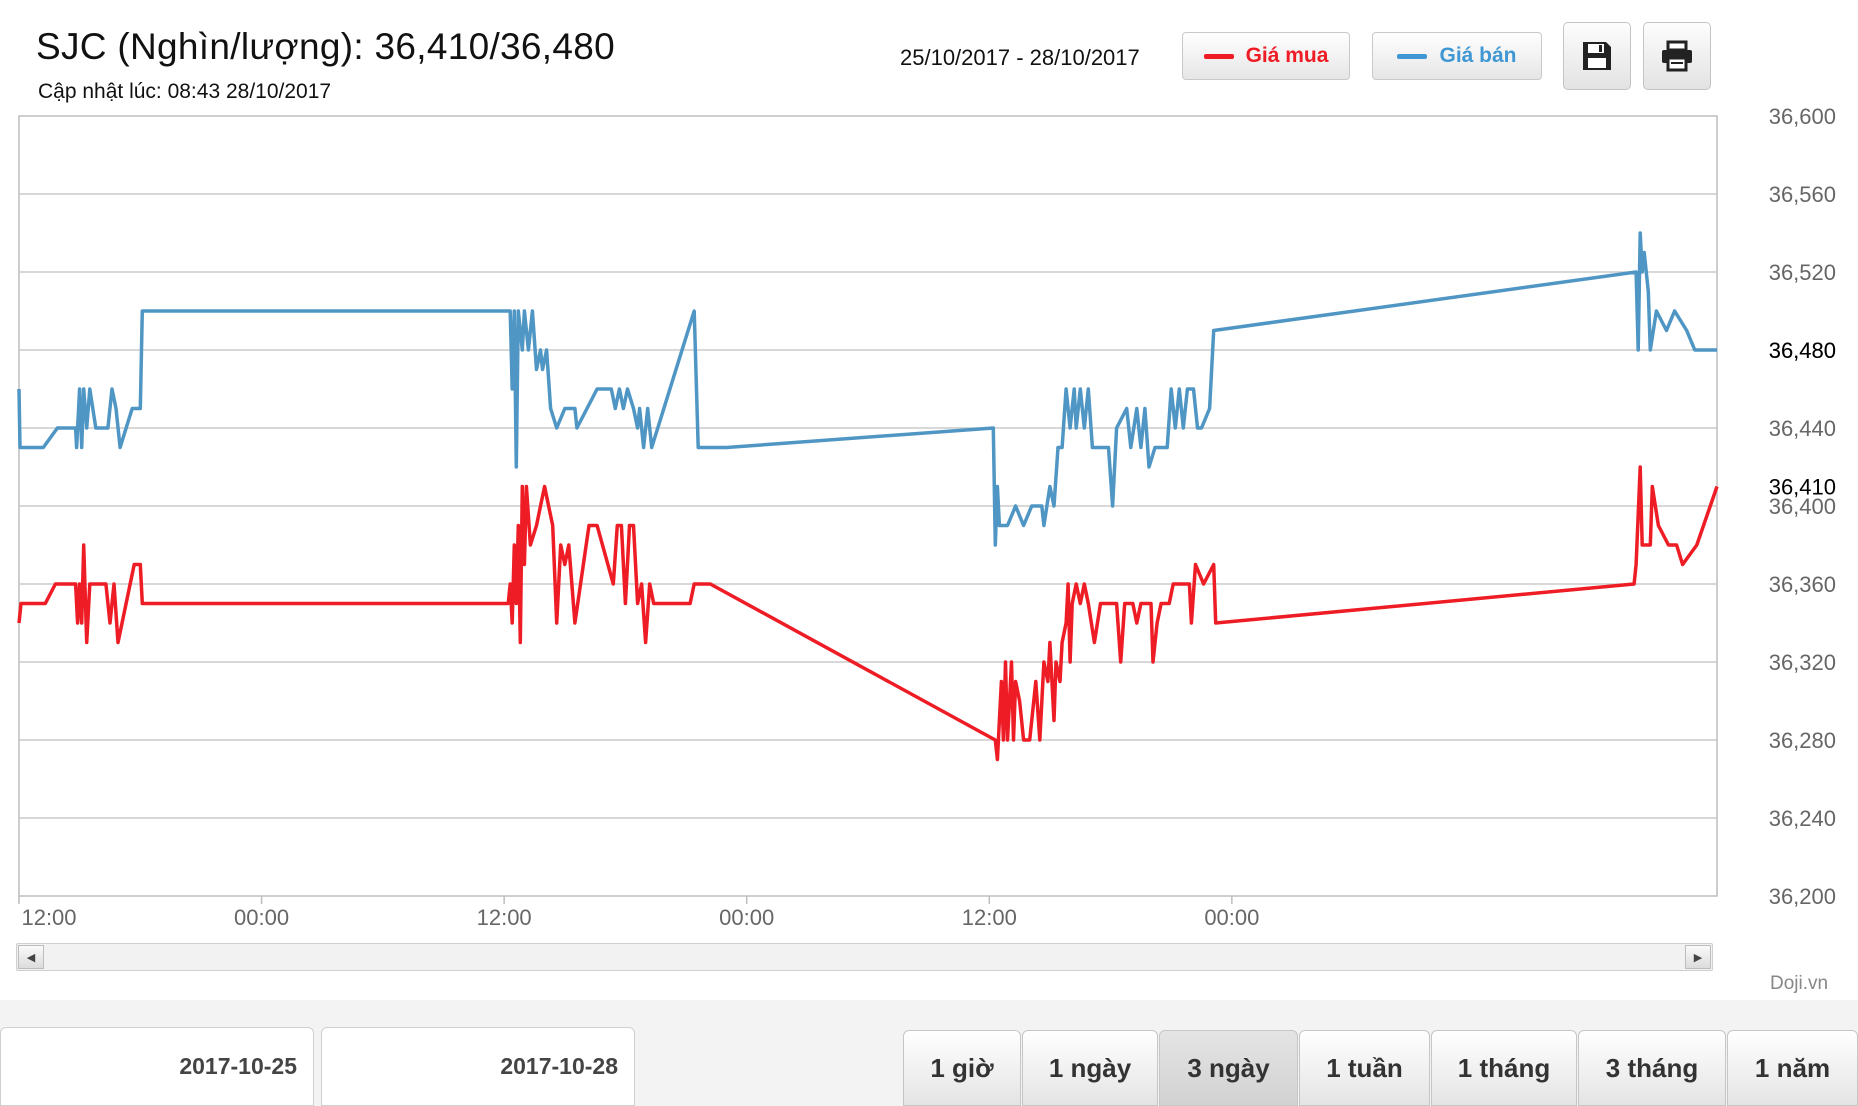 Image resolution: width=1858 pixels, height=1106 pixels. Describe the element at coordinates (1364, 1068) in the screenshot. I see `range-1w-button: 1 tuần` at that location.